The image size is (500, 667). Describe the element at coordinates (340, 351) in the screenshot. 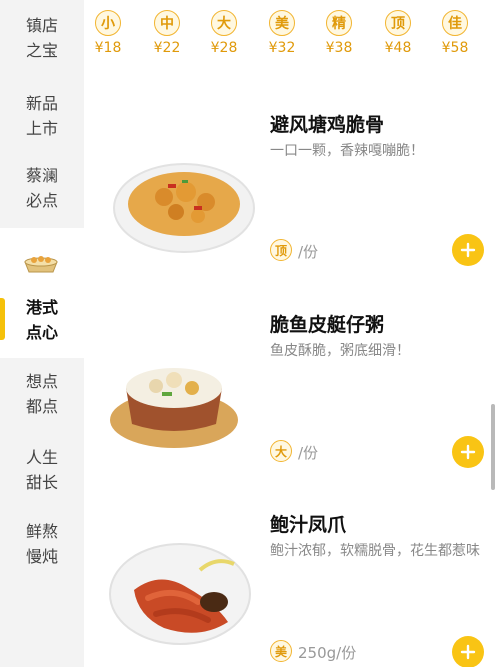

I see `dish-description: 鱼皮酥脆，粥底细滑！` at that location.